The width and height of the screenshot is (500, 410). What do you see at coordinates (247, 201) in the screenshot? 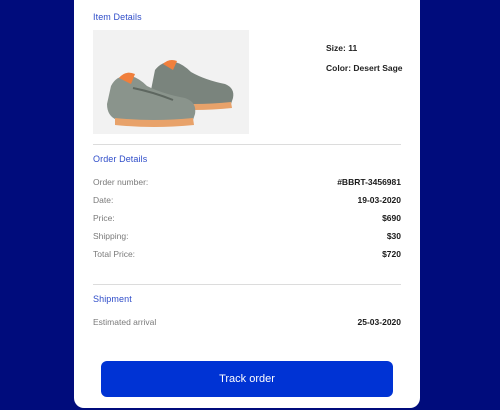
I see `date-row: Date: 19-03-2020` at bounding box center [247, 201].